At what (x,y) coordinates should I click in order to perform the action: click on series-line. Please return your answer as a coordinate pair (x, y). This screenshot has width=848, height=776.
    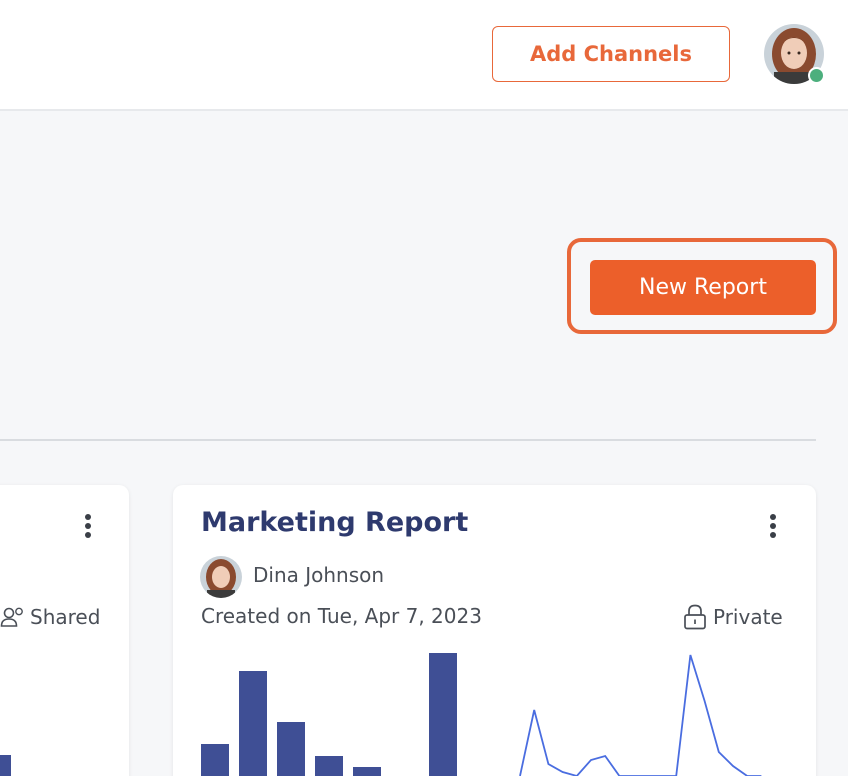
    Looking at the image, I should click on (640, 715).